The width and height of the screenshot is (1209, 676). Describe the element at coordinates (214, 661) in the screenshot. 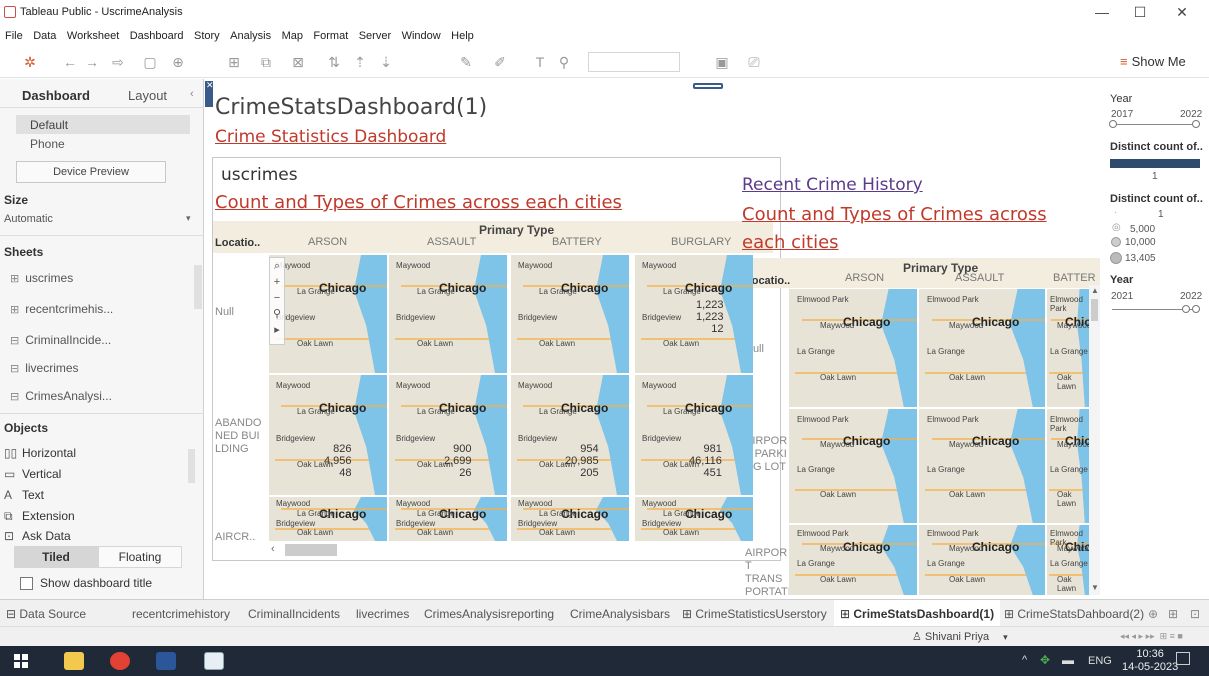

I see `tableau-taskbar-icon` at that location.